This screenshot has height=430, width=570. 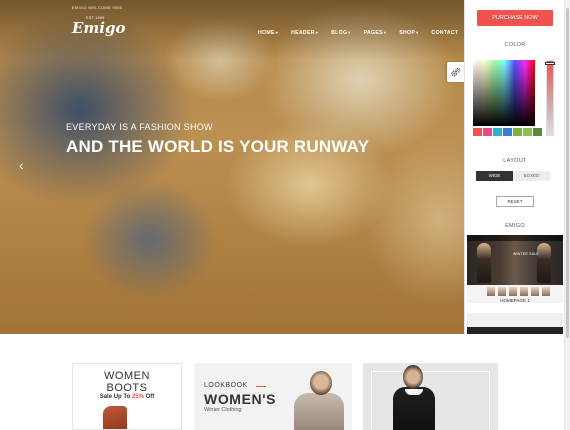 I want to click on boot-image, so click(x=115, y=417).